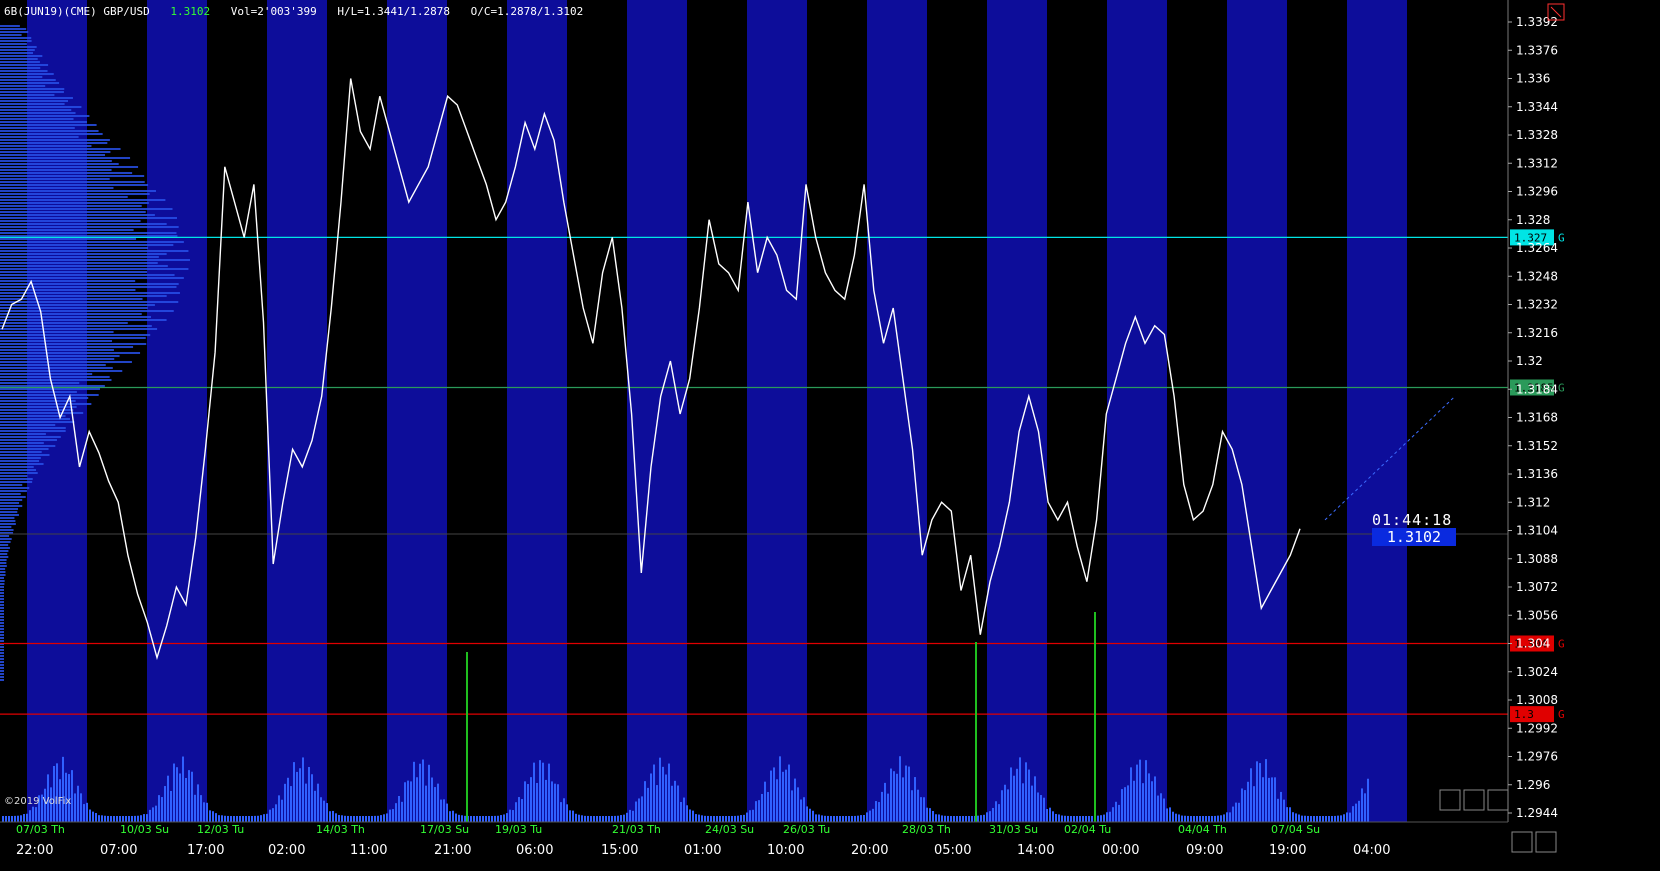 This screenshot has height=871, width=1660. Describe the element at coordinates (976, 732) in the screenshot. I see `volume-spike` at that location.